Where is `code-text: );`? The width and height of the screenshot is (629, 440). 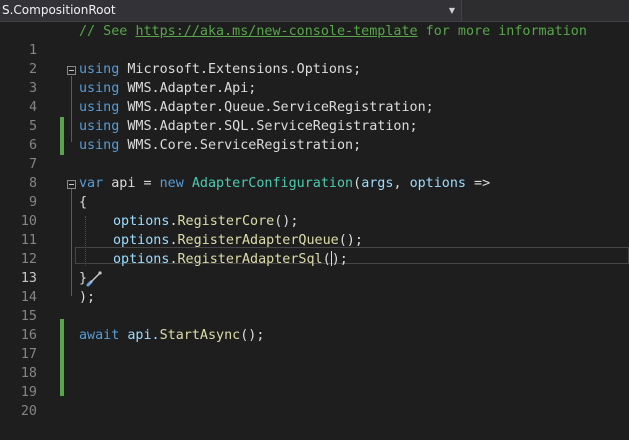
code-text: ); is located at coordinates (87, 297).